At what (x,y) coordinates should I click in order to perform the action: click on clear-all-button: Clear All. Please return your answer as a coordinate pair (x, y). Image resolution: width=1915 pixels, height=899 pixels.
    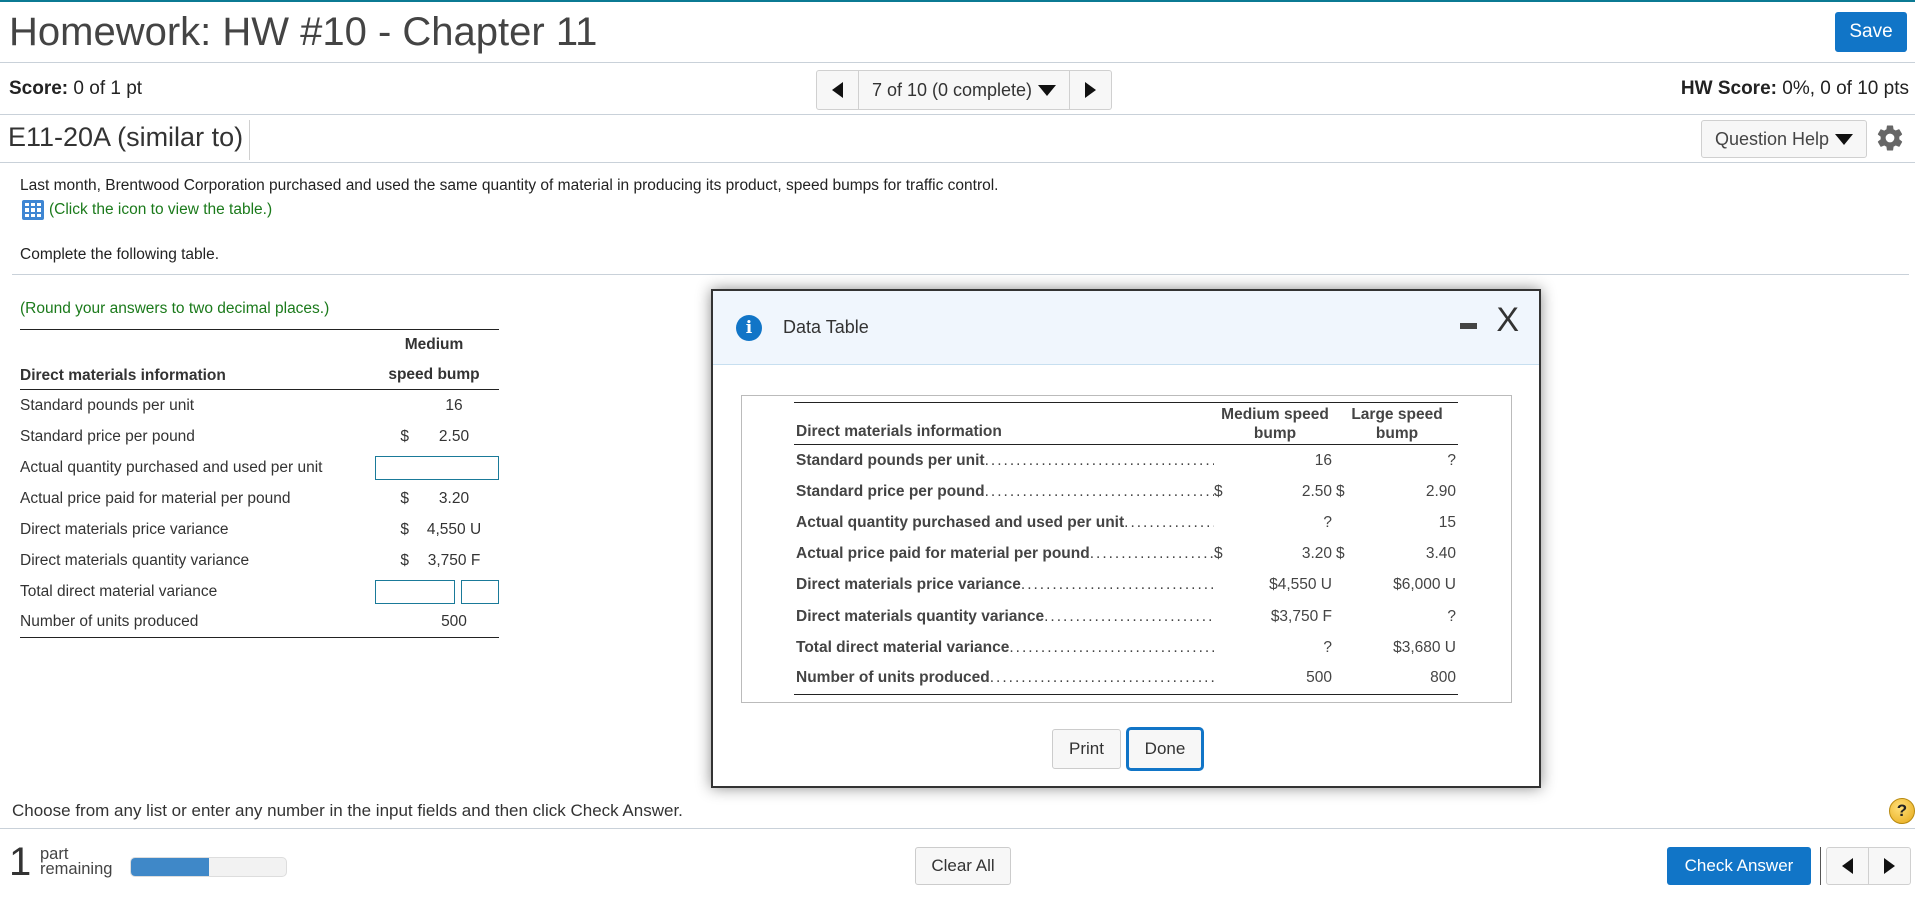
    Looking at the image, I should click on (963, 866).